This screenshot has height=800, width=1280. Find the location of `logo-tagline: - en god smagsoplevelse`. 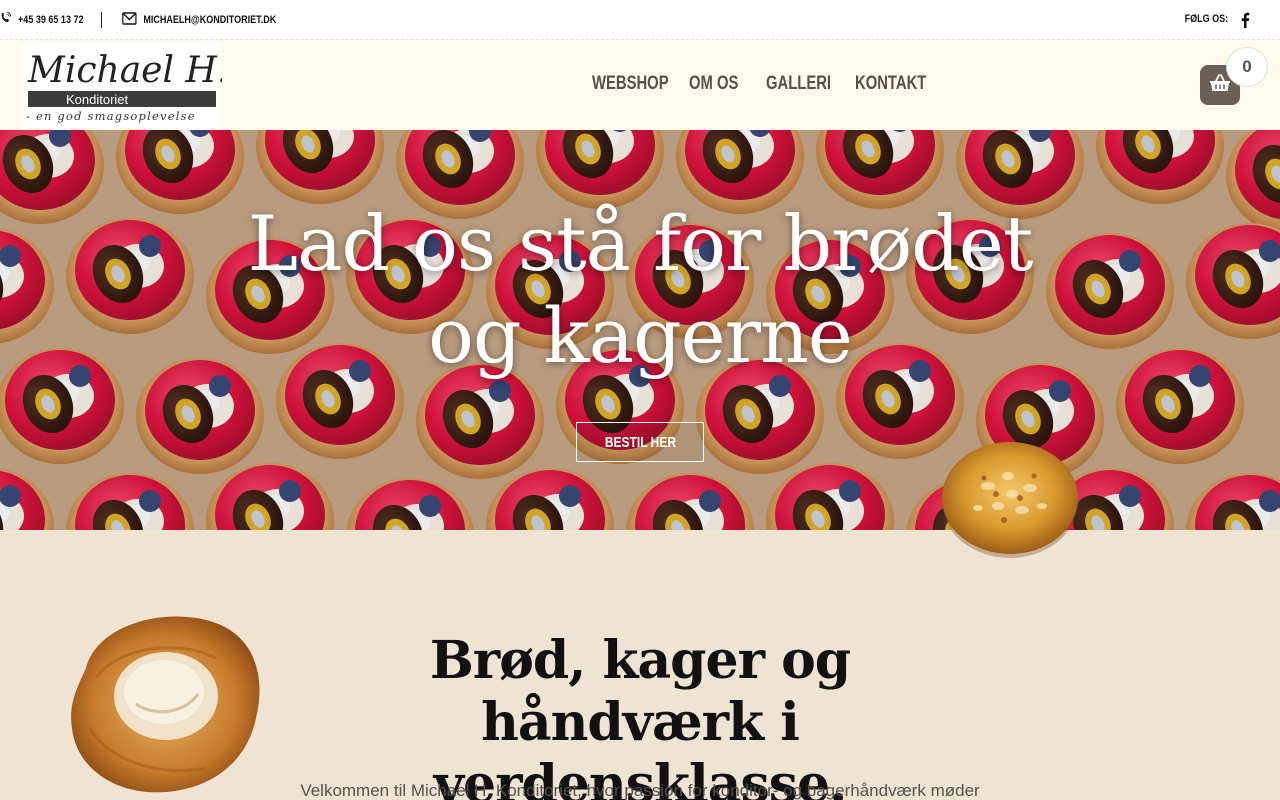

logo-tagline: - en god smagsoplevelse is located at coordinates (111, 116).